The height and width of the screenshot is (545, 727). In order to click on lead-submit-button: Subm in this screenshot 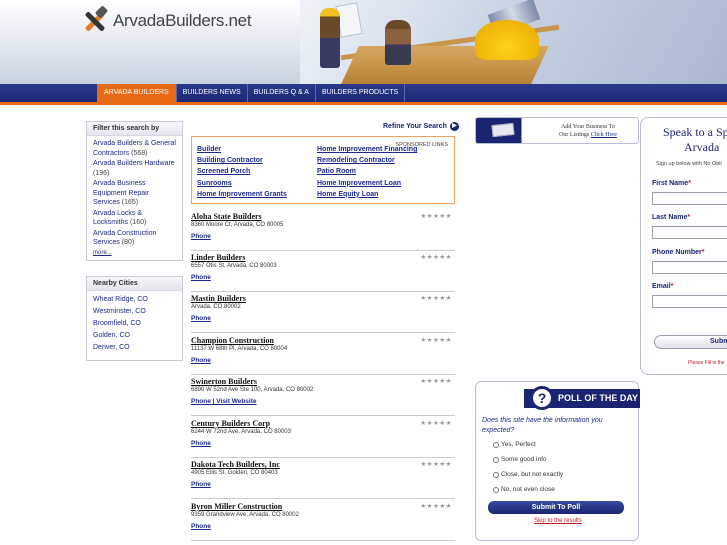, I will do `click(690, 342)`.